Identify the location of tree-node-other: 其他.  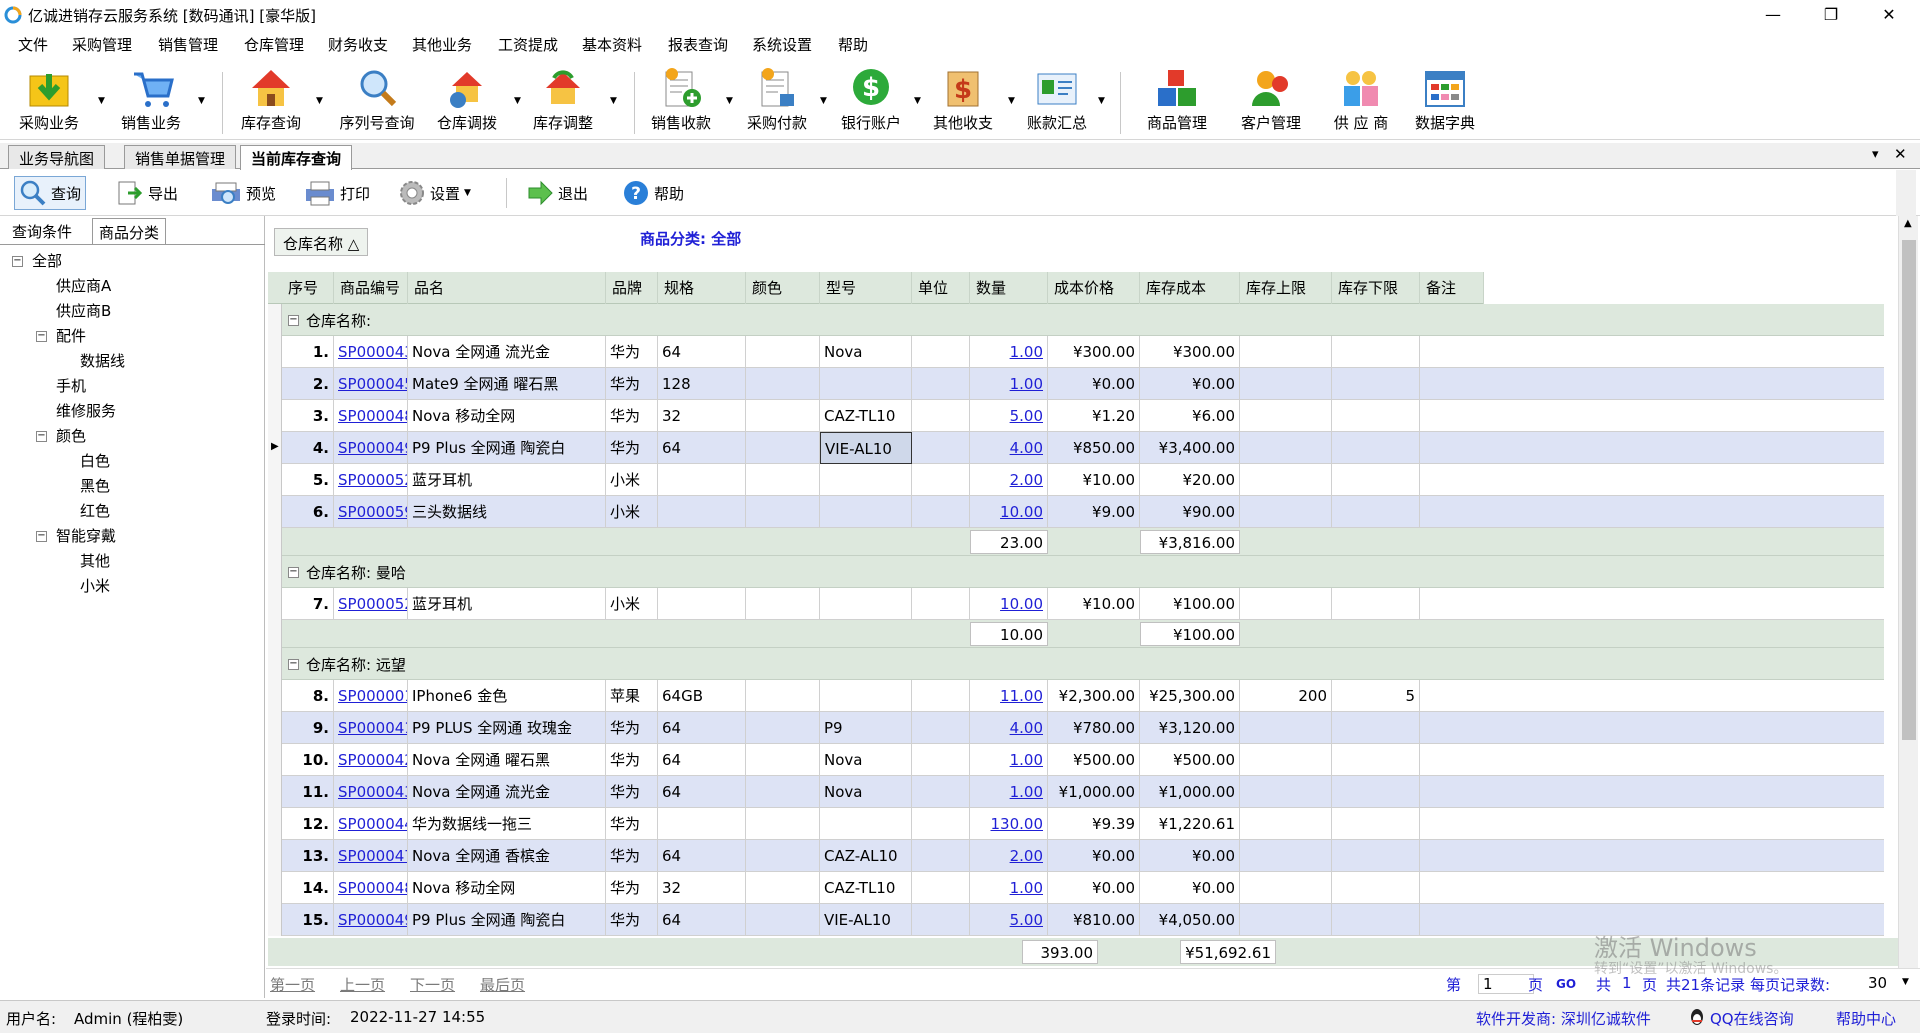
(95, 560).